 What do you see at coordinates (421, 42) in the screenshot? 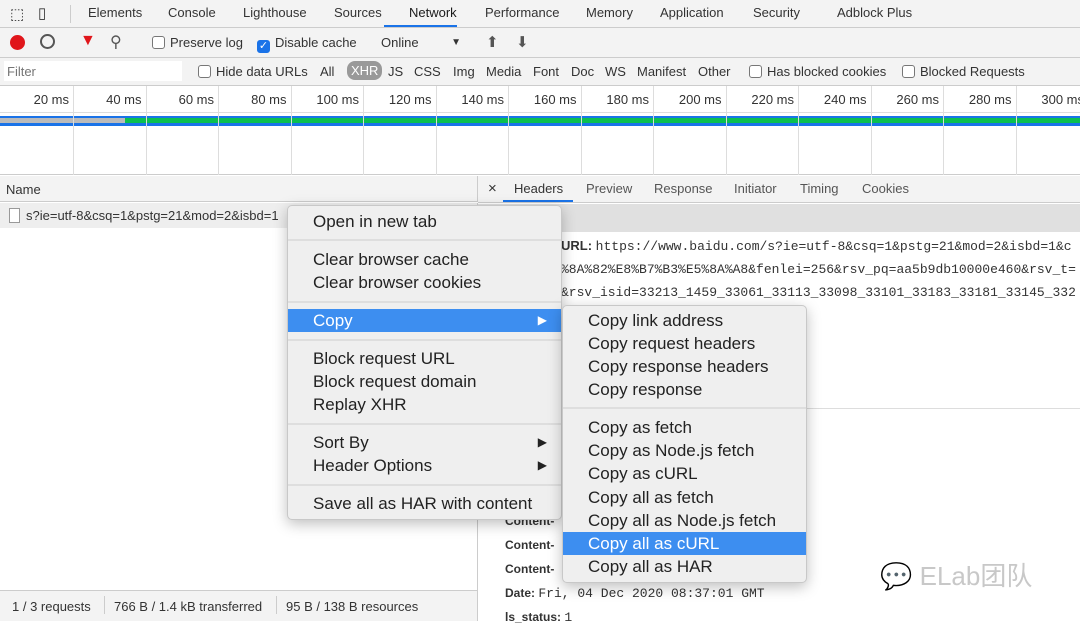
I see `throttle-select: Online ▼` at bounding box center [421, 42].